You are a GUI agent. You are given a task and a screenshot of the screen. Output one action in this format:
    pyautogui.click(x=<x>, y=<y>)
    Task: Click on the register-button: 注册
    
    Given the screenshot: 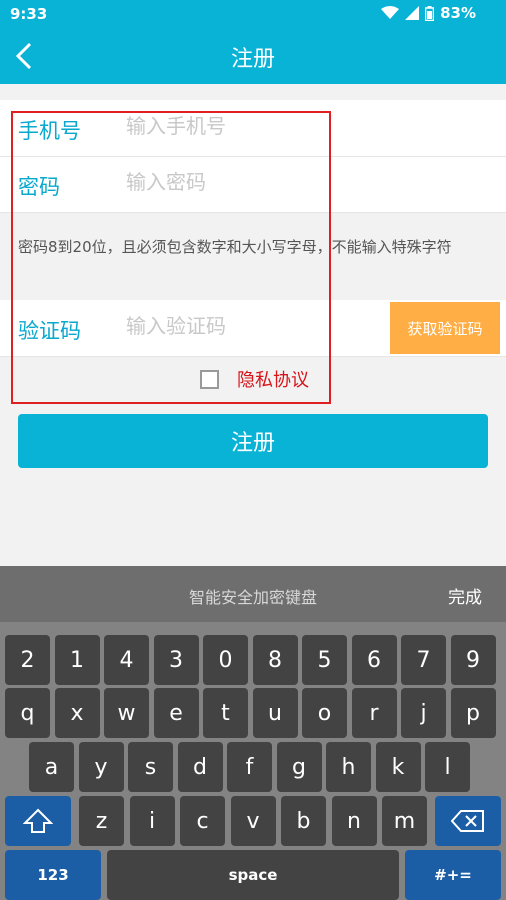 What is the action you would take?
    pyautogui.click(x=253, y=441)
    